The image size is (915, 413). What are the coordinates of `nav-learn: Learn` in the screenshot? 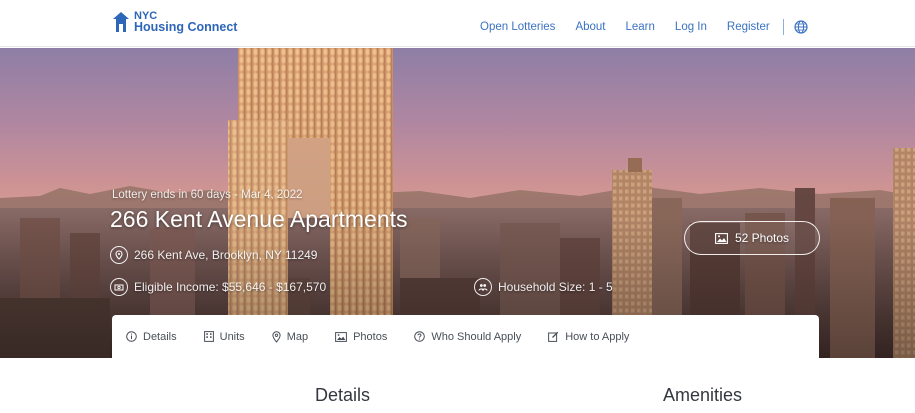 It's located at (640, 27).